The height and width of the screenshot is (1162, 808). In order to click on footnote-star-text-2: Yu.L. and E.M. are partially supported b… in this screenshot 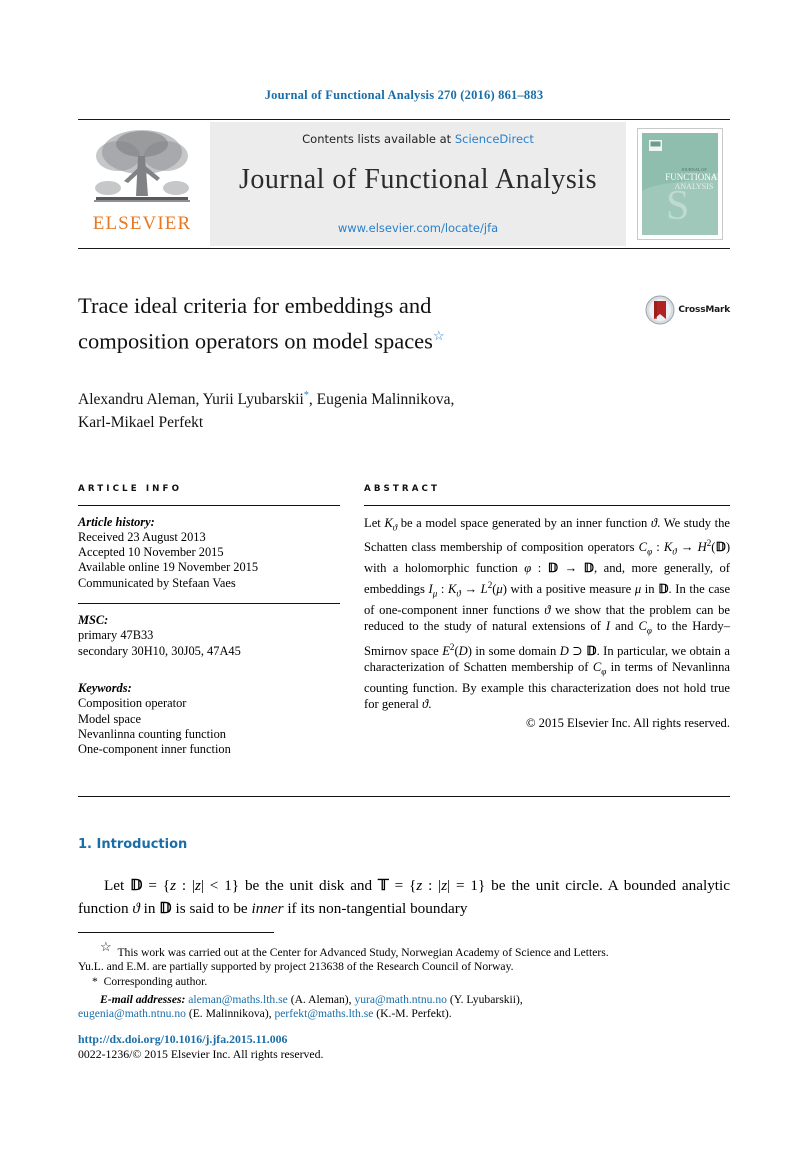, I will do `click(296, 967)`.